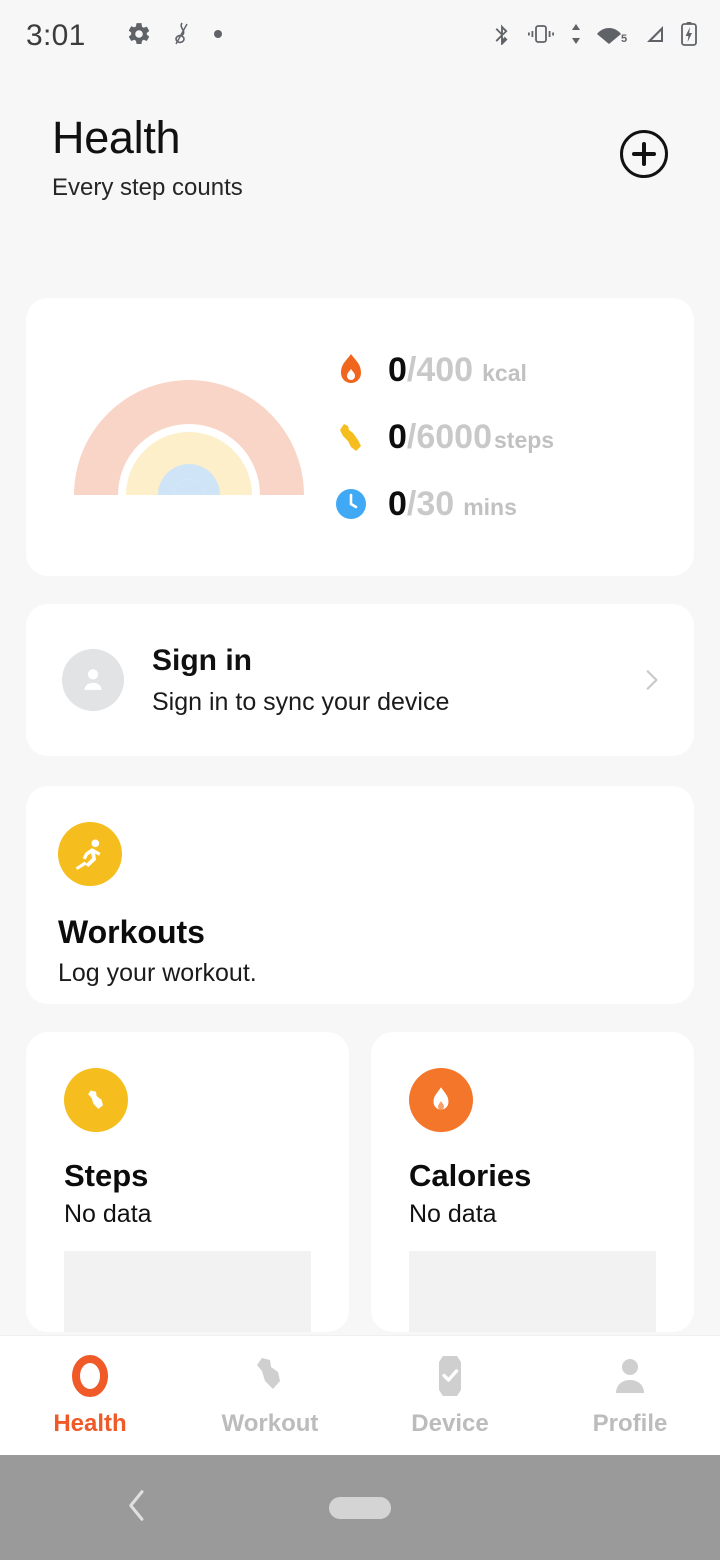 Image resolution: width=720 pixels, height=1560 pixels. I want to click on workouts-subtitle: Log your workout., so click(157, 973).